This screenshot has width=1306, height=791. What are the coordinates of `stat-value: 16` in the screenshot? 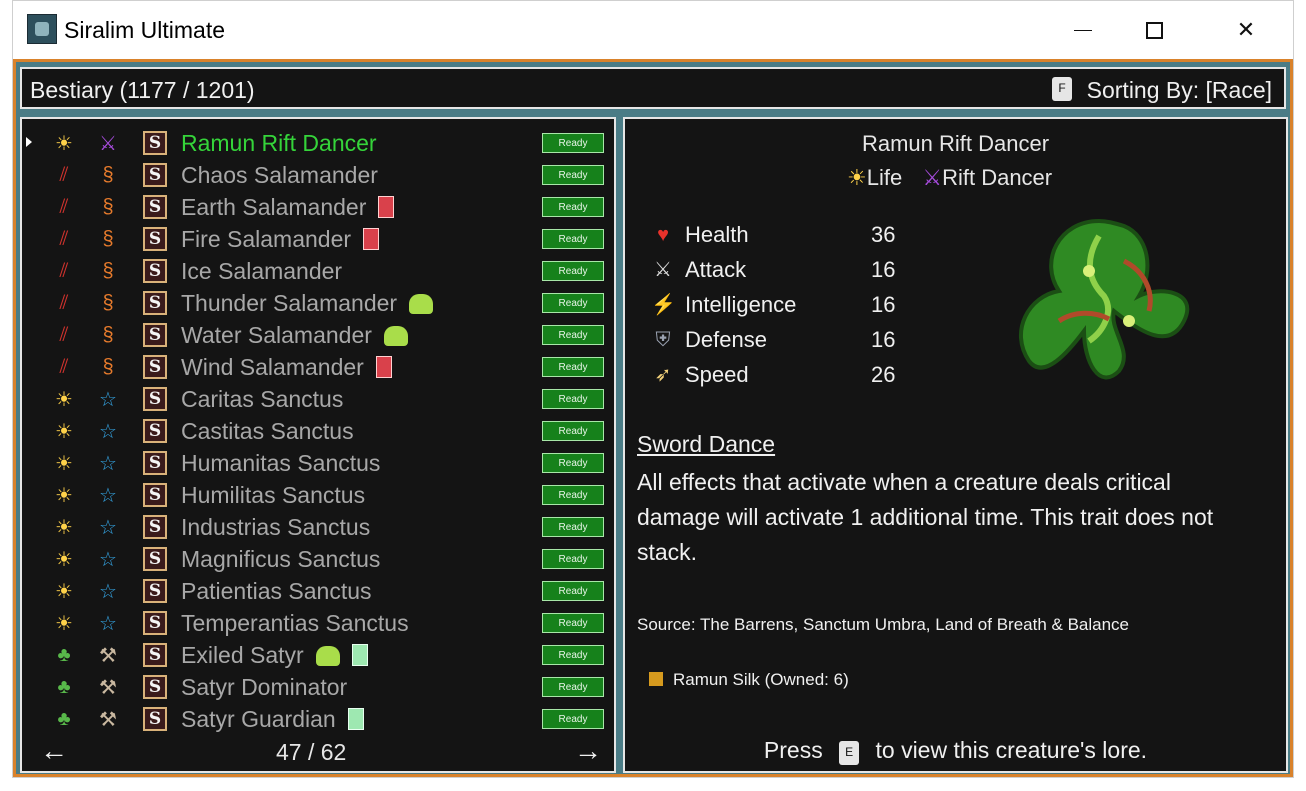 It's located at (883, 339).